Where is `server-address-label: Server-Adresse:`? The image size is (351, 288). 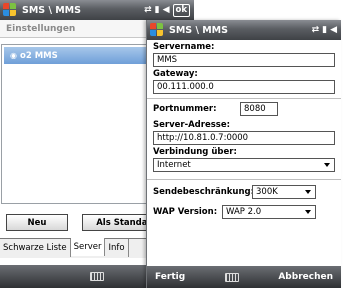
server-address-label: Server-Adresse: is located at coordinates (192, 125).